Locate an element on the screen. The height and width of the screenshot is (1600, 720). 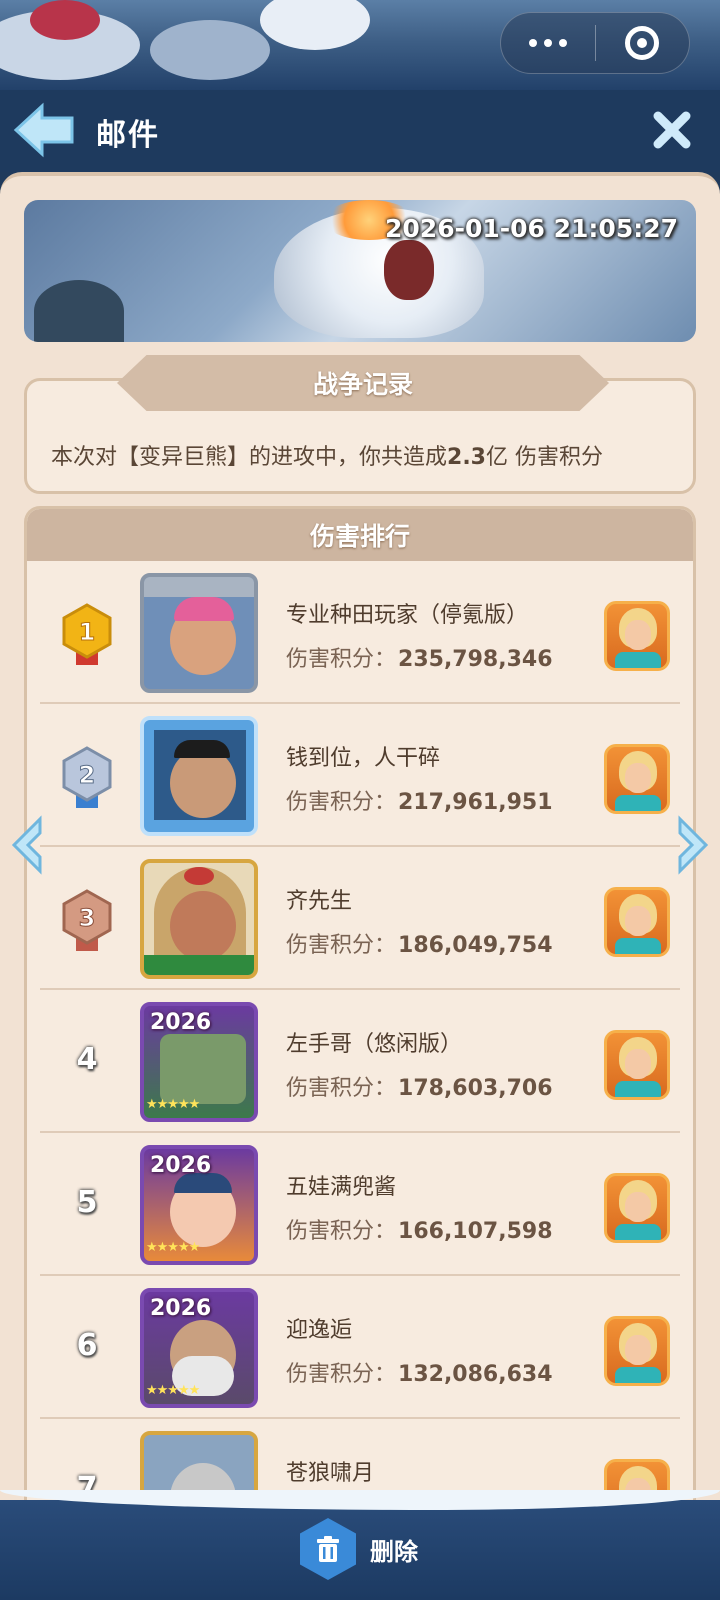
ranking-header: 伤害排行 is located at coordinates (360, 535).